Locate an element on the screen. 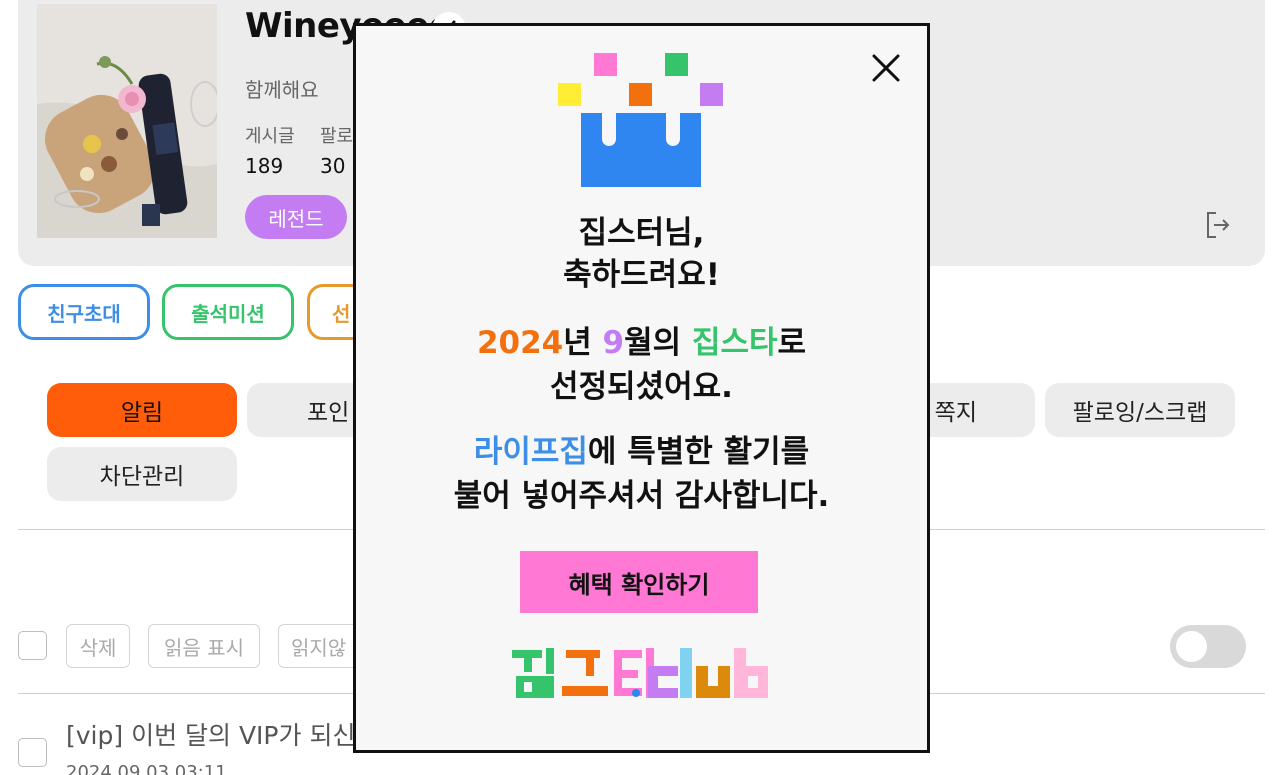  congrats-text: 집스터님, 축하드려요! is located at coordinates (641, 254).